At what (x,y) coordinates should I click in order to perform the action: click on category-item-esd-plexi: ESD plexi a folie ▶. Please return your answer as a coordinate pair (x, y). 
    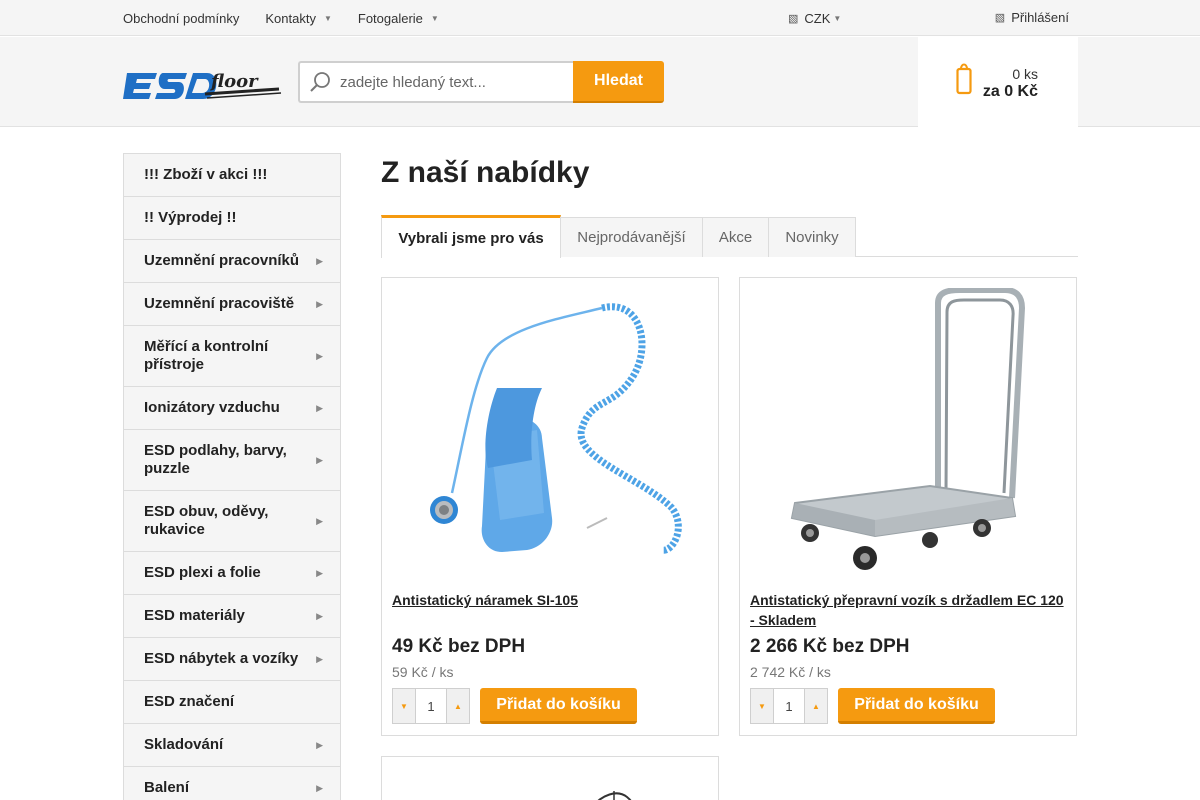
    Looking at the image, I should click on (232, 573).